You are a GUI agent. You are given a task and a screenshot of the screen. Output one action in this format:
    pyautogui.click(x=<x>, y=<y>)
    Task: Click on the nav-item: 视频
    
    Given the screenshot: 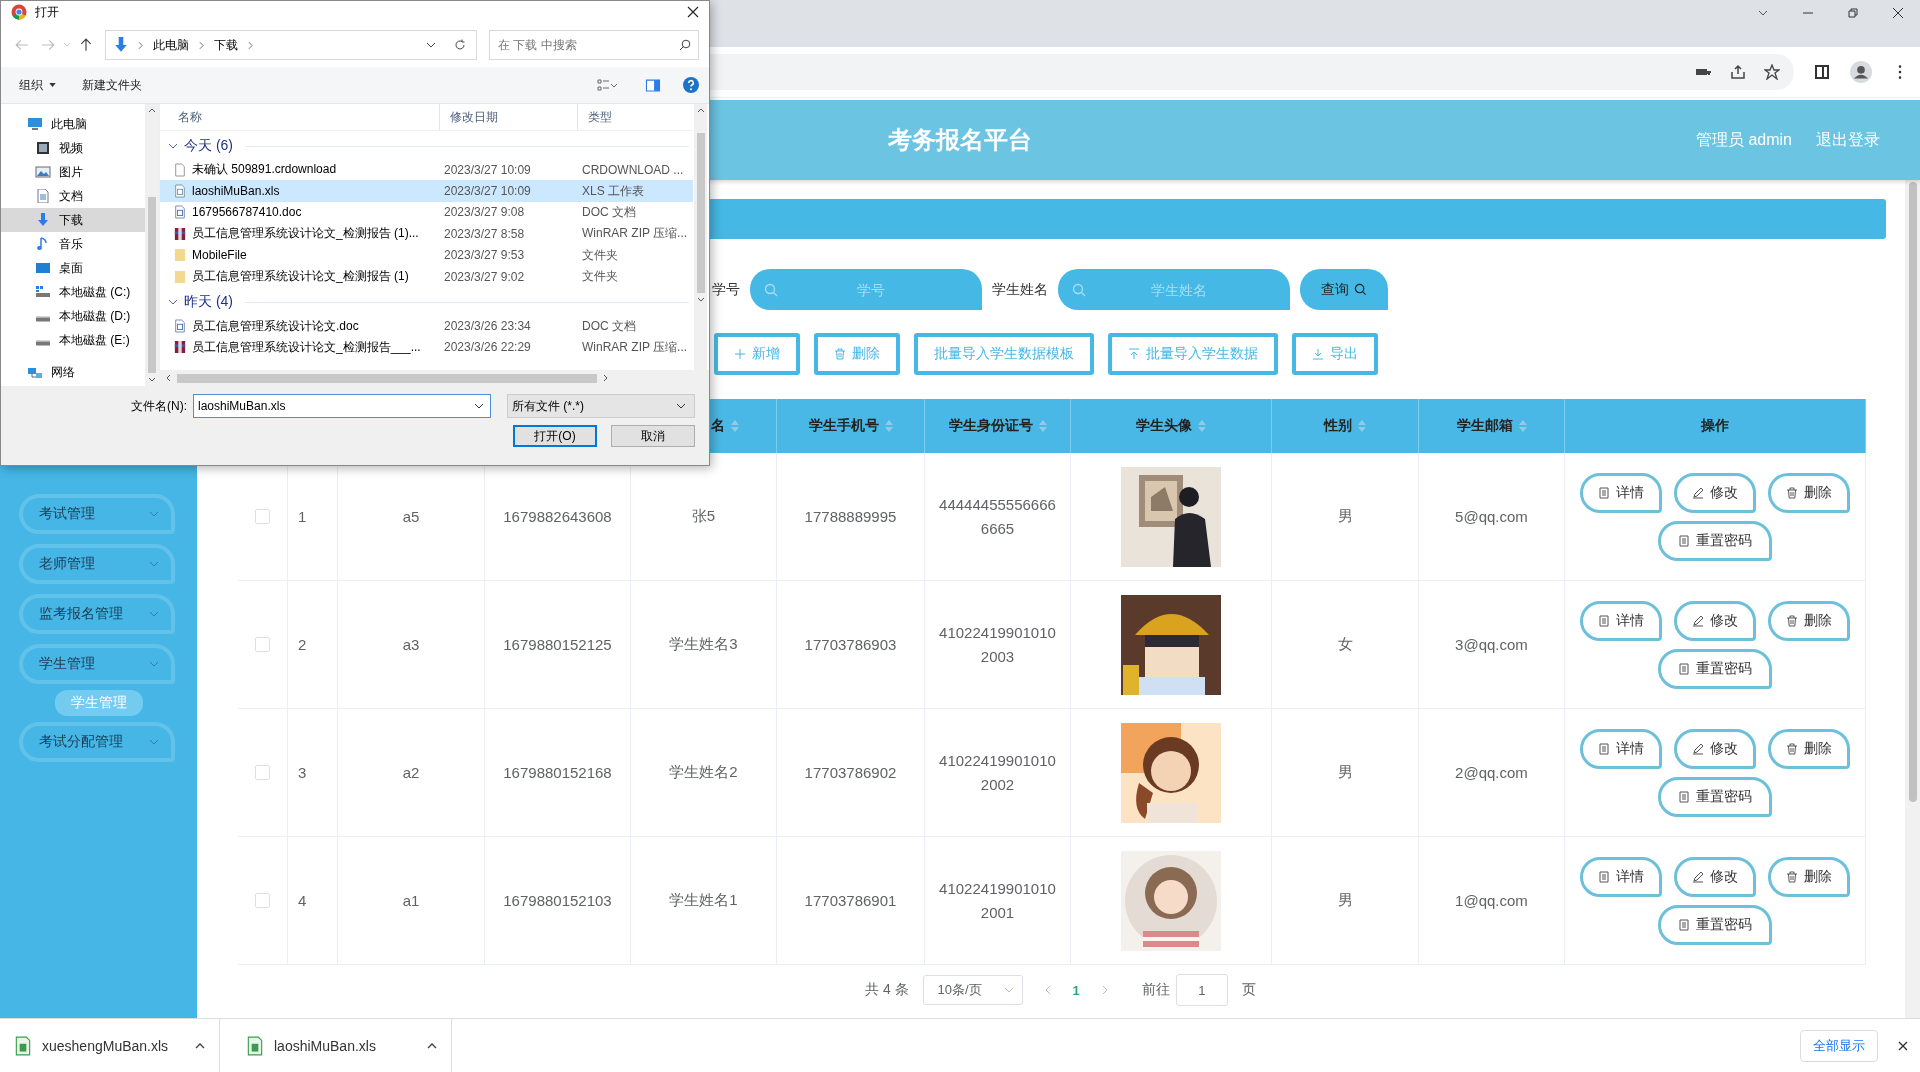 What is the action you would take?
    pyautogui.click(x=73, y=148)
    